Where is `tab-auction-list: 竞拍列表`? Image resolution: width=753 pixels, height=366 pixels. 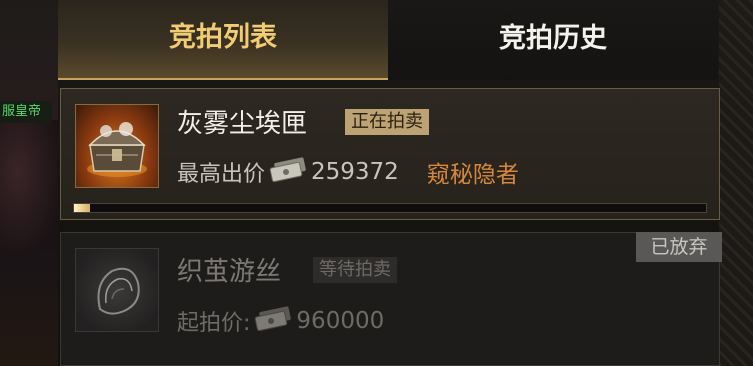 tab-auction-list: 竞拍列表 is located at coordinates (223, 40).